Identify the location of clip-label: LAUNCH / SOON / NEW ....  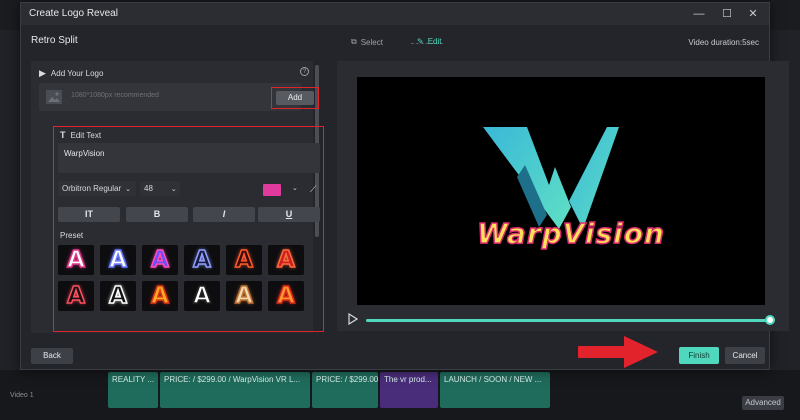
(493, 379).